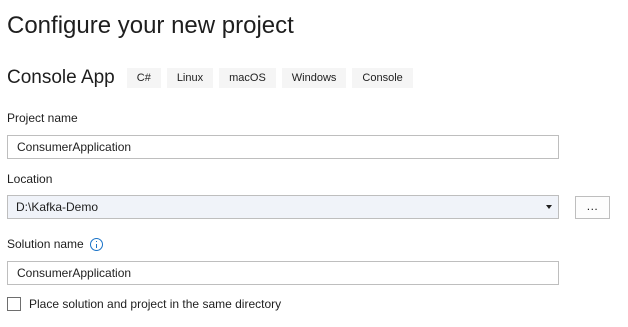 The height and width of the screenshot is (327, 628). Describe the element at coordinates (143, 78) in the screenshot. I see `tag-language: C#` at that location.